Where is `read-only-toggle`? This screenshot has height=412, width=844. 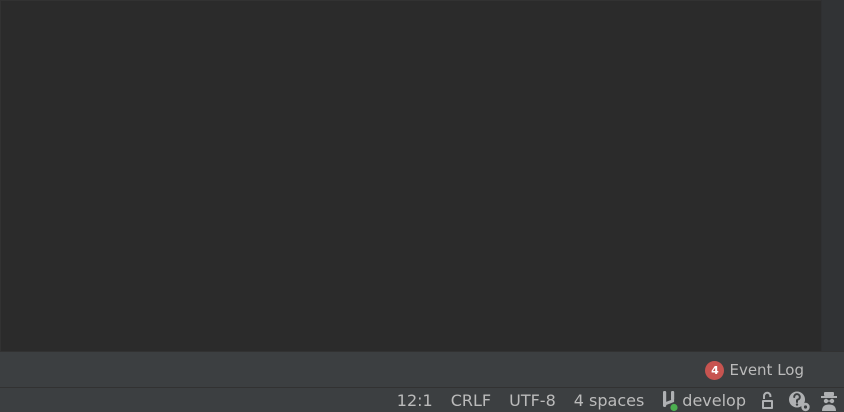
read-only-toggle is located at coordinates (769, 400).